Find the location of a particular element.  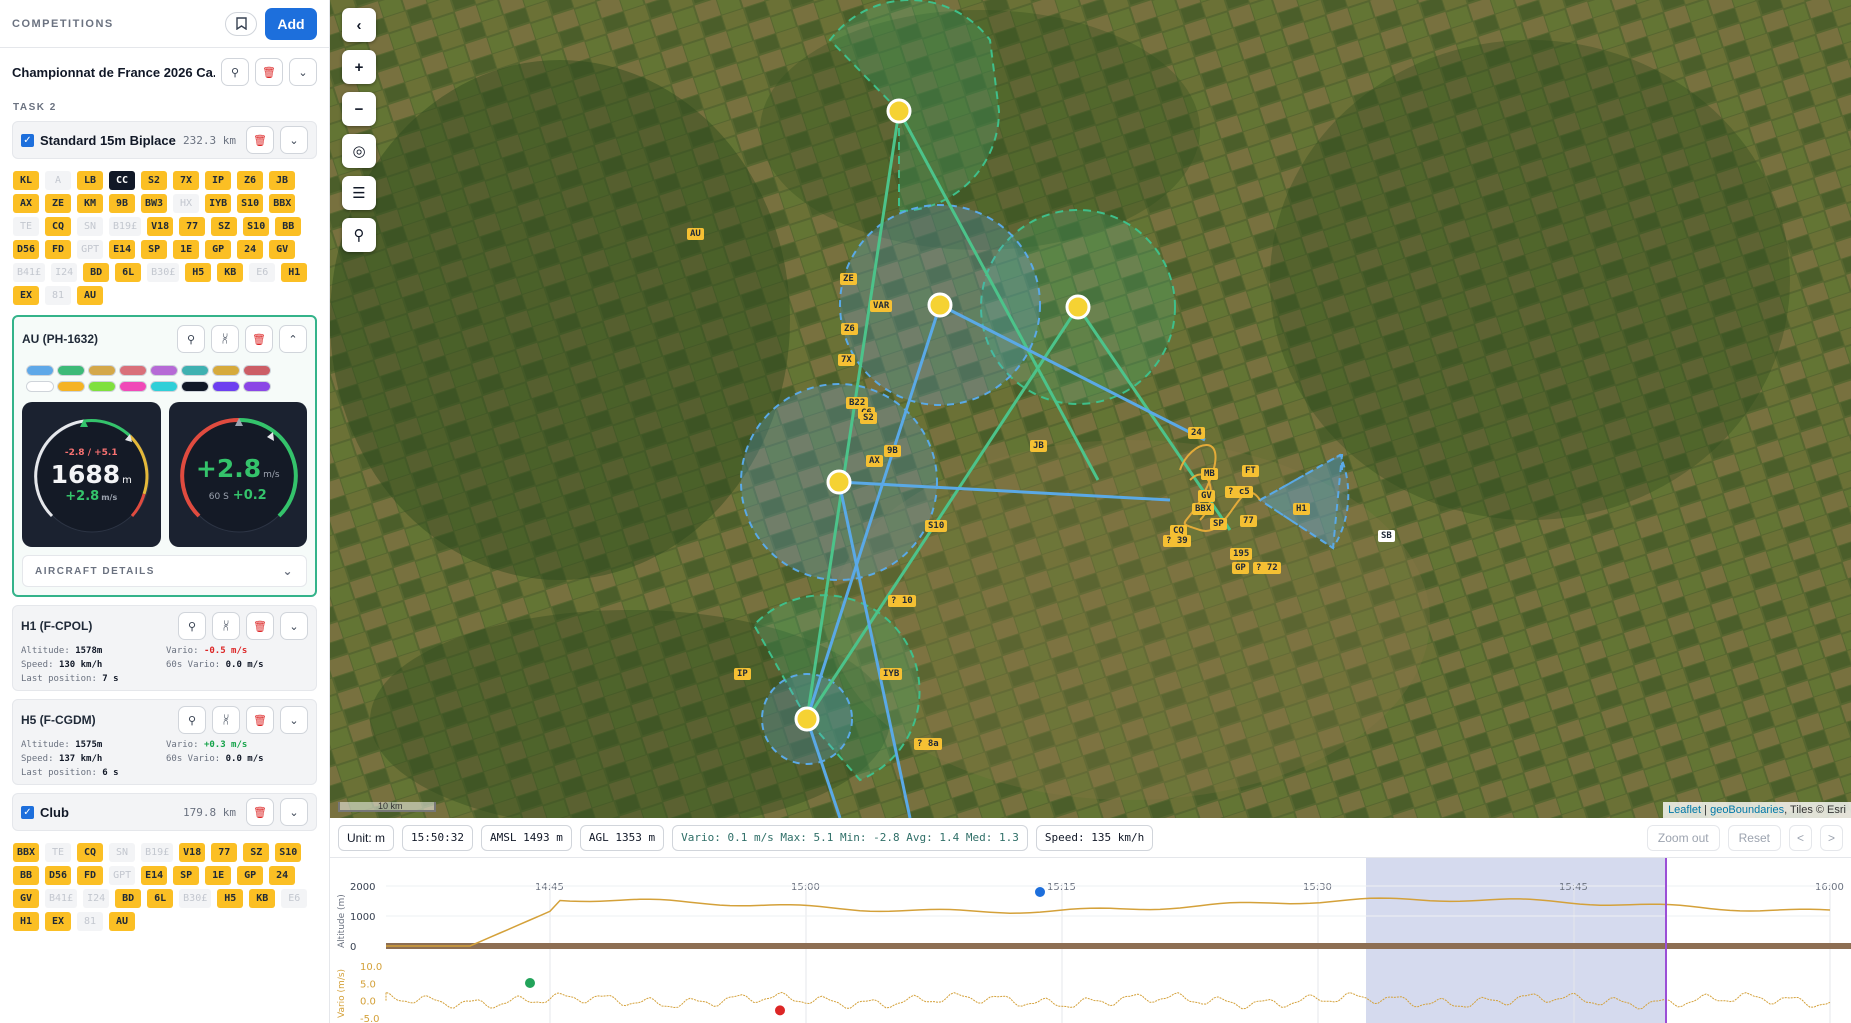

glider-chip: LB is located at coordinates (90, 180).